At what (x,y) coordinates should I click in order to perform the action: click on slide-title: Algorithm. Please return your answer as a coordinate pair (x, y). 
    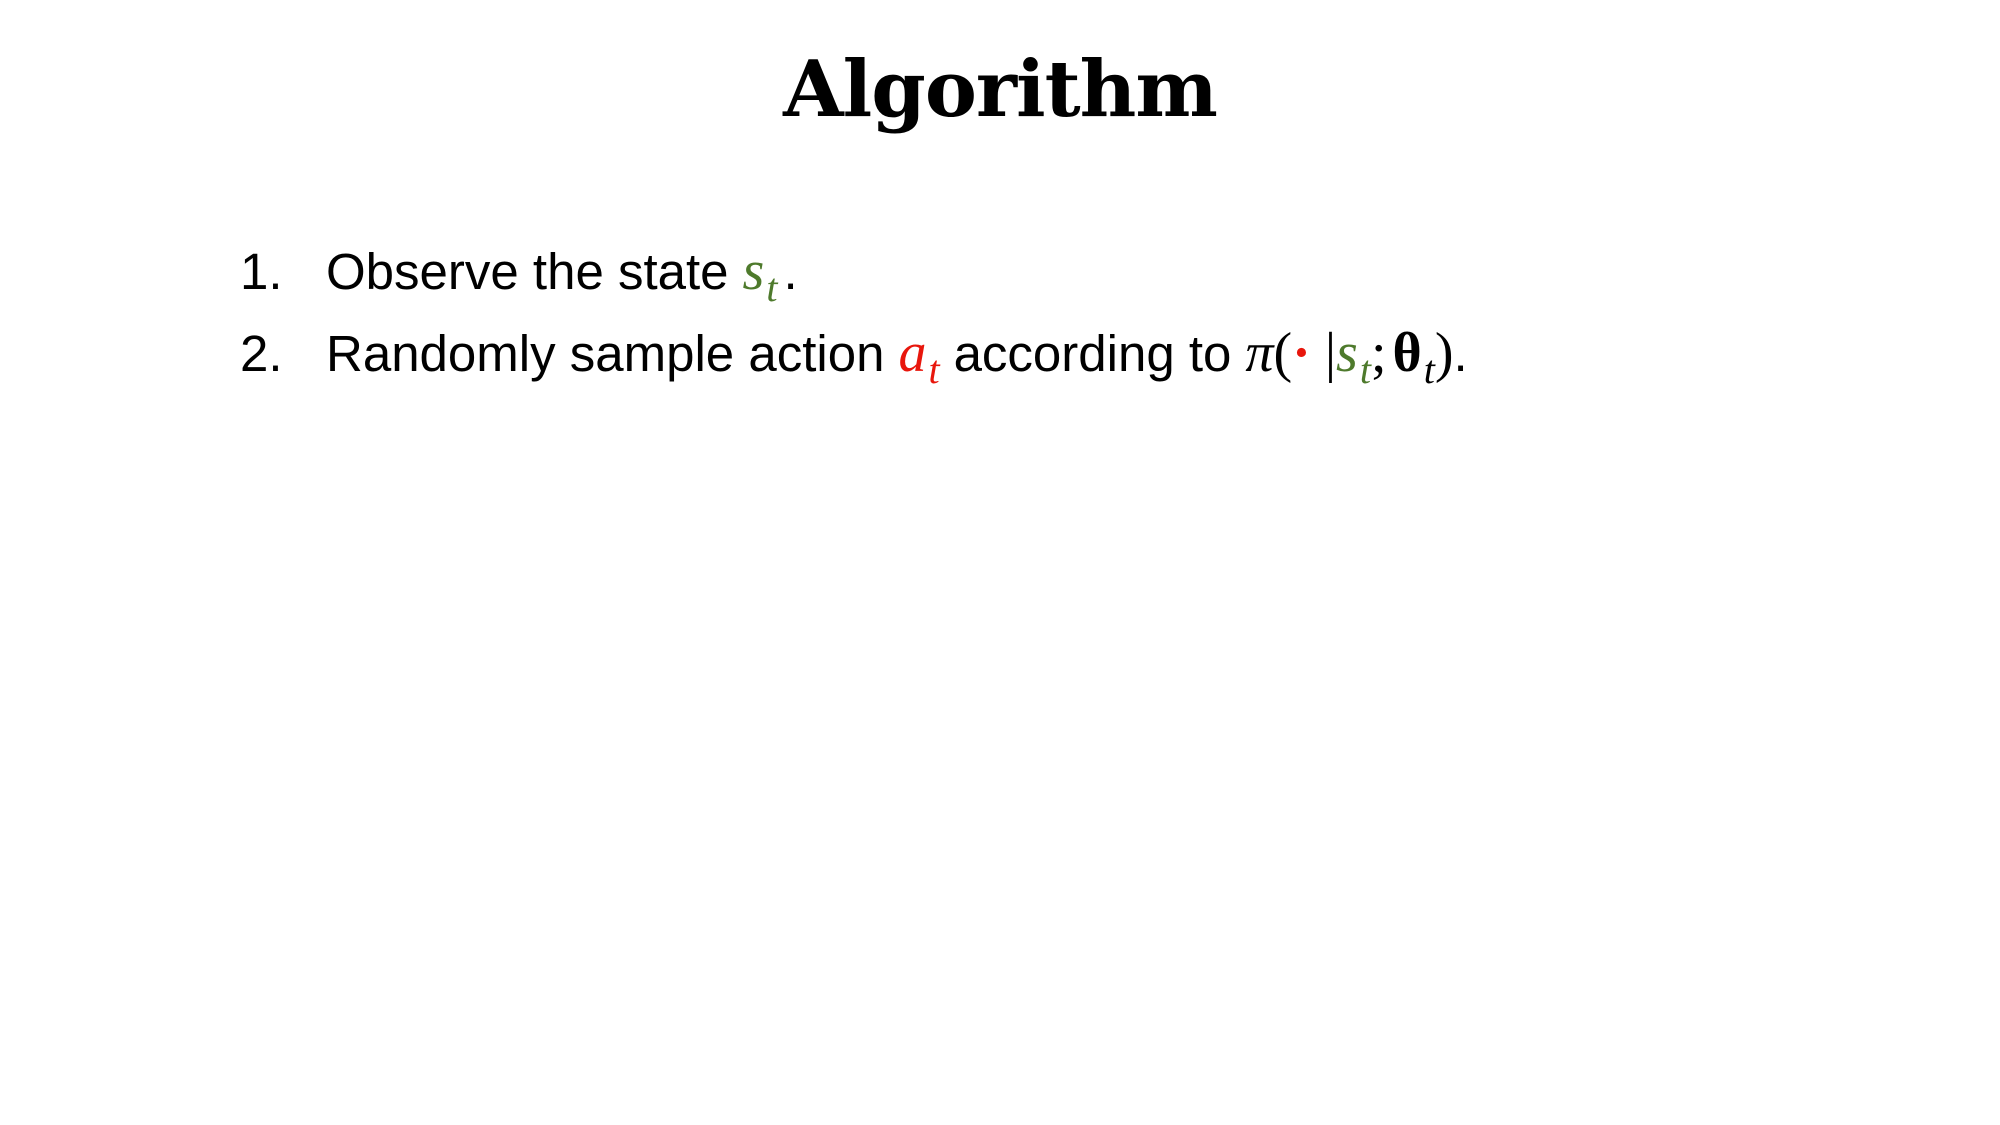
    Looking at the image, I should click on (1000, 89).